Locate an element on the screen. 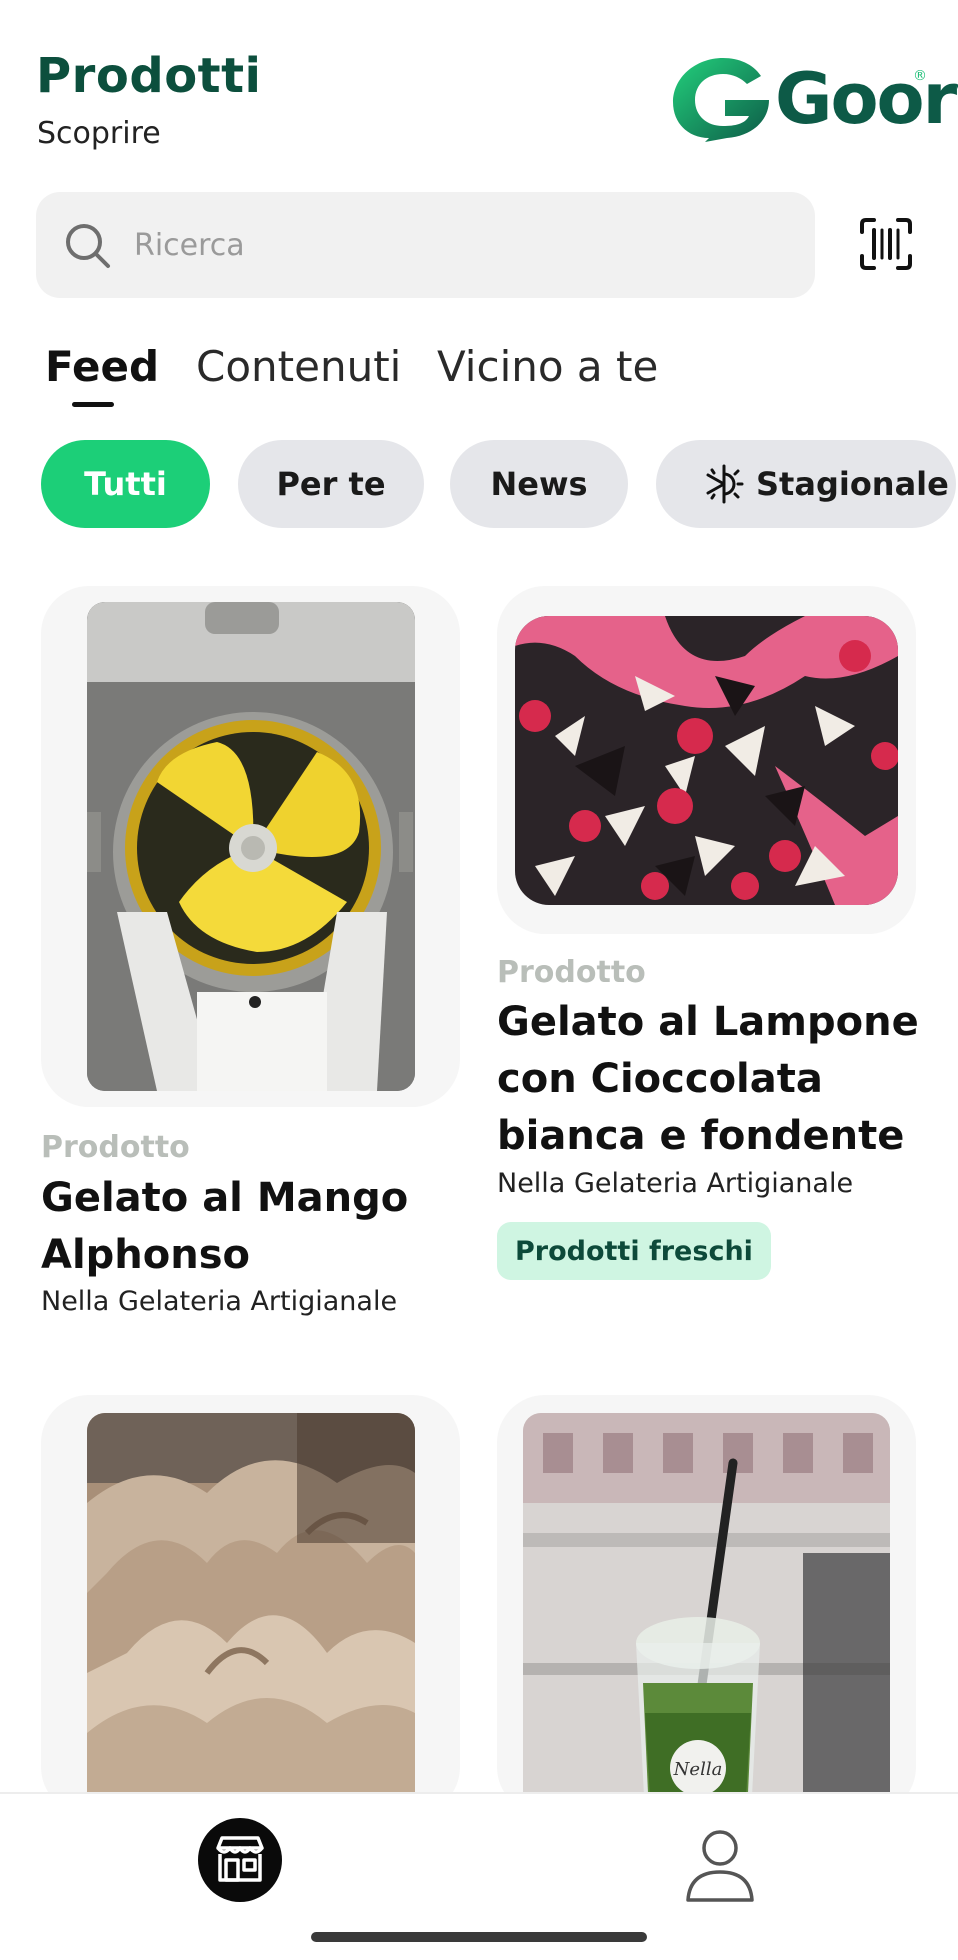 The height and width of the screenshot is (1960, 958). coffee-gelato-image is located at coordinates (251, 1614).